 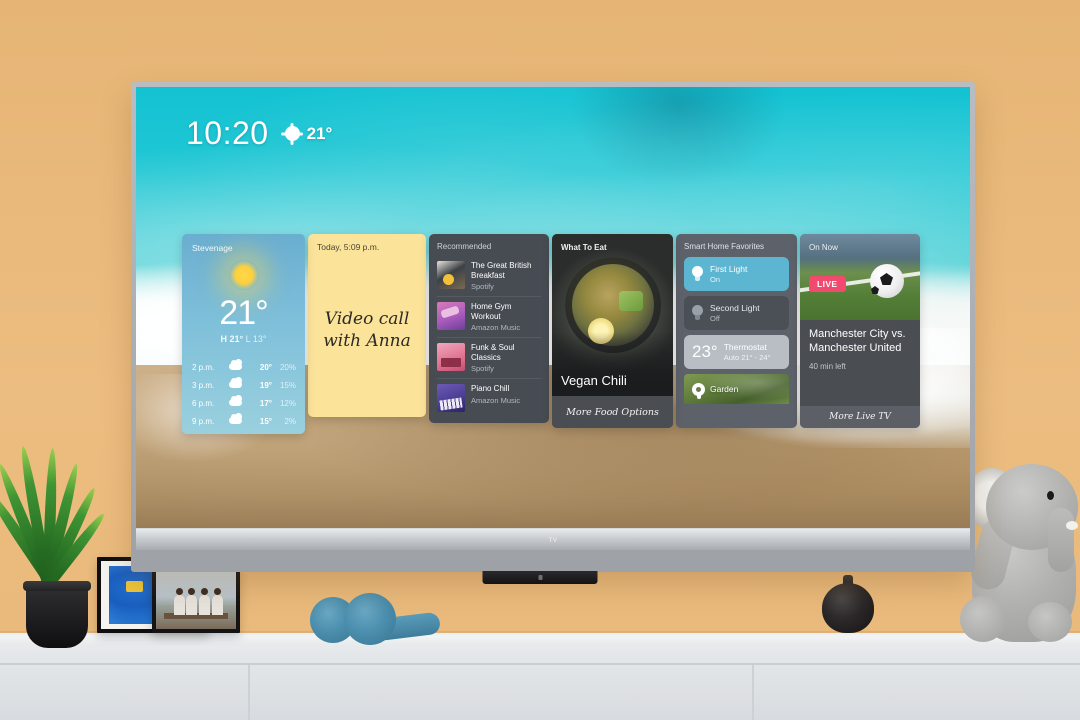 What do you see at coordinates (227, 133) in the screenshot?
I see `clock: 10:20` at bounding box center [227, 133].